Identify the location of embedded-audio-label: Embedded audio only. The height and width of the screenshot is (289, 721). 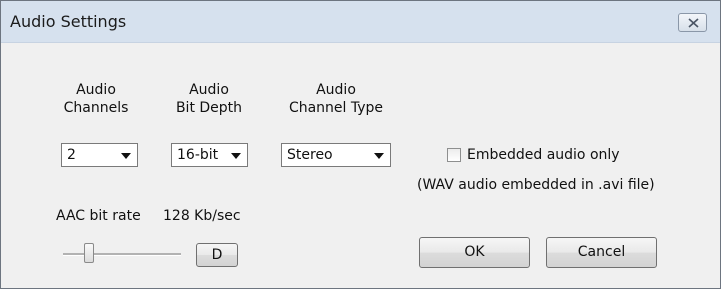
(543, 155).